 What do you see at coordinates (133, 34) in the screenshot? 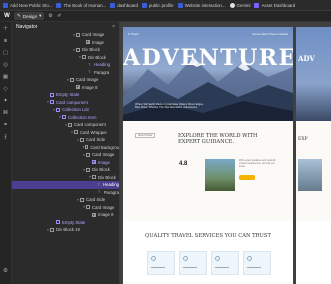
I see `hero-brand: ≡ Travel` at bounding box center [133, 34].